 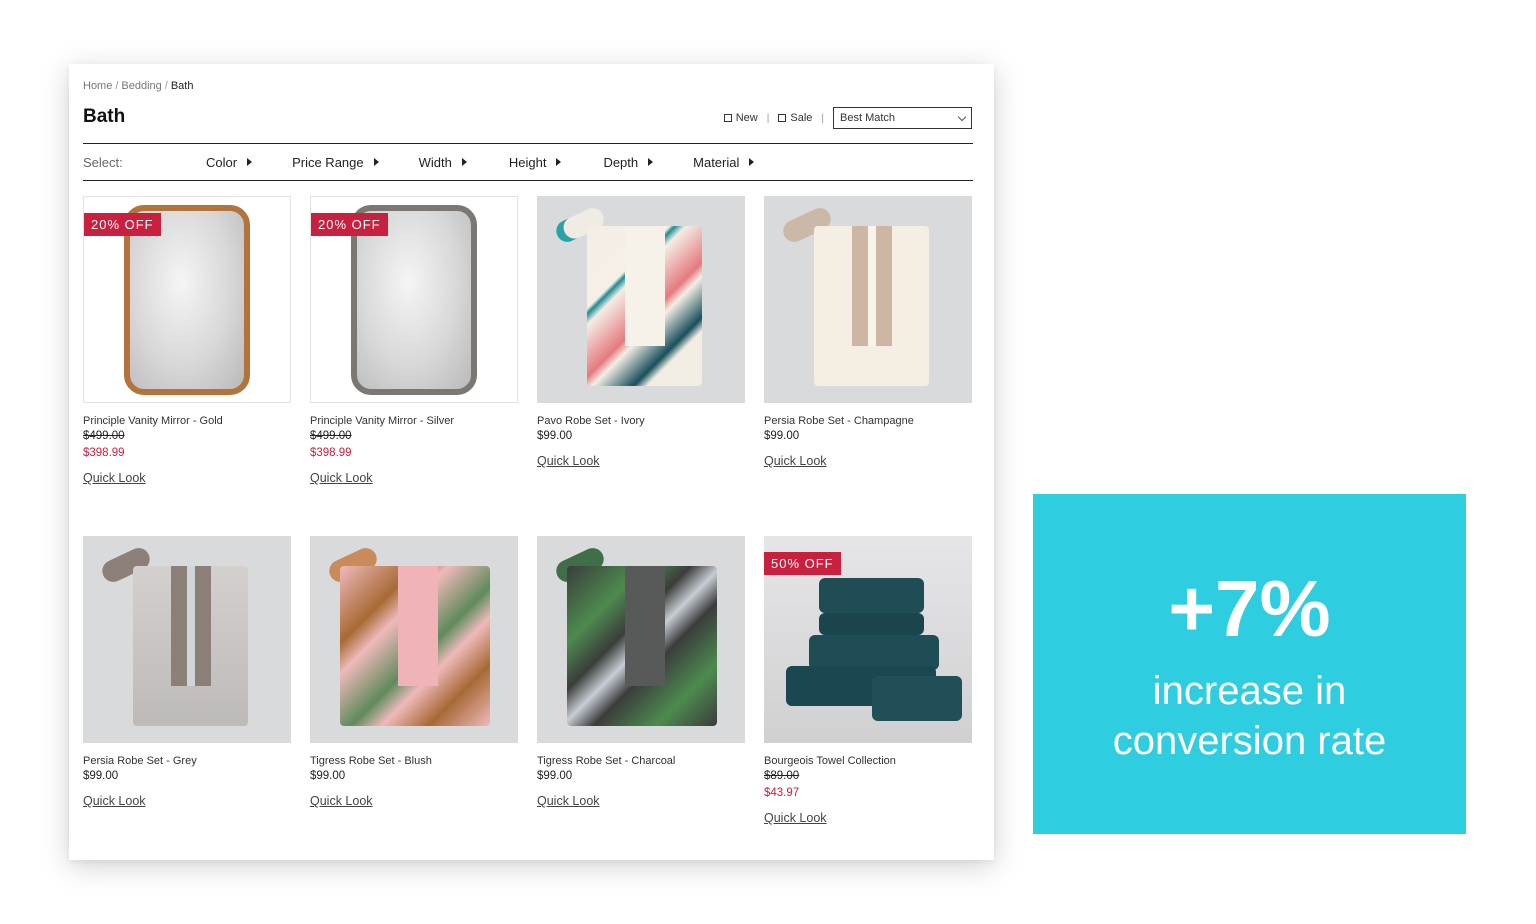 What do you see at coordinates (97, 86) in the screenshot?
I see `breadcrumb-home: Home` at bounding box center [97, 86].